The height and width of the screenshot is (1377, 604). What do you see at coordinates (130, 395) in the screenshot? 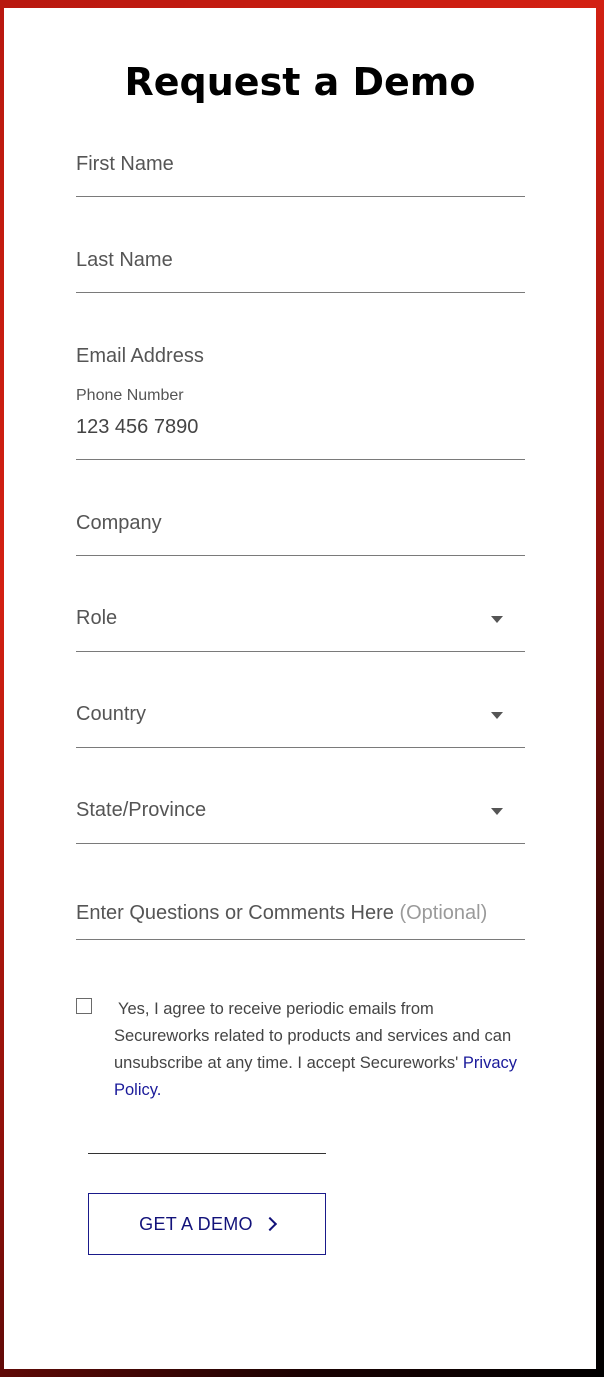
I see `phone-label: Phone Number` at bounding box center [130, 395].